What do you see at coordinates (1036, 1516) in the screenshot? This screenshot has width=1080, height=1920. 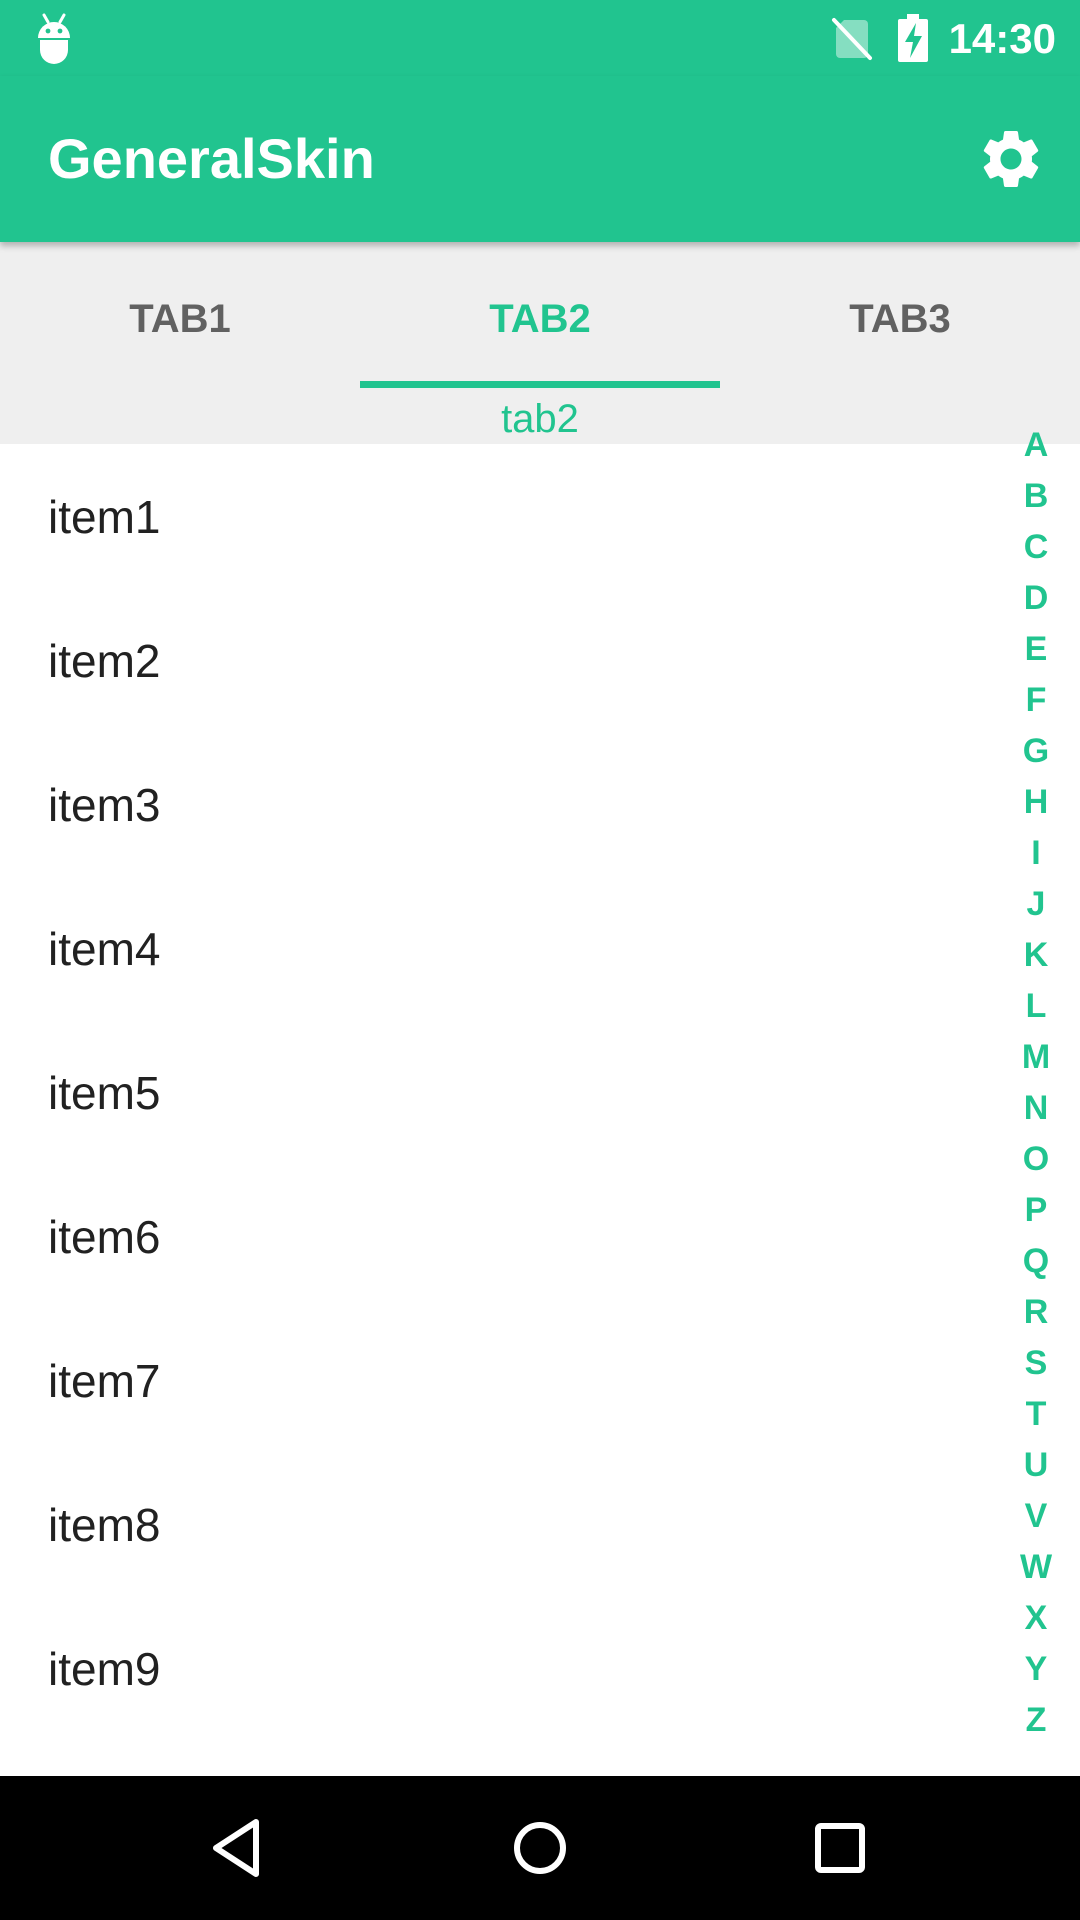 I see `index-letter-v: V` at bounding box center [1036, 1516].